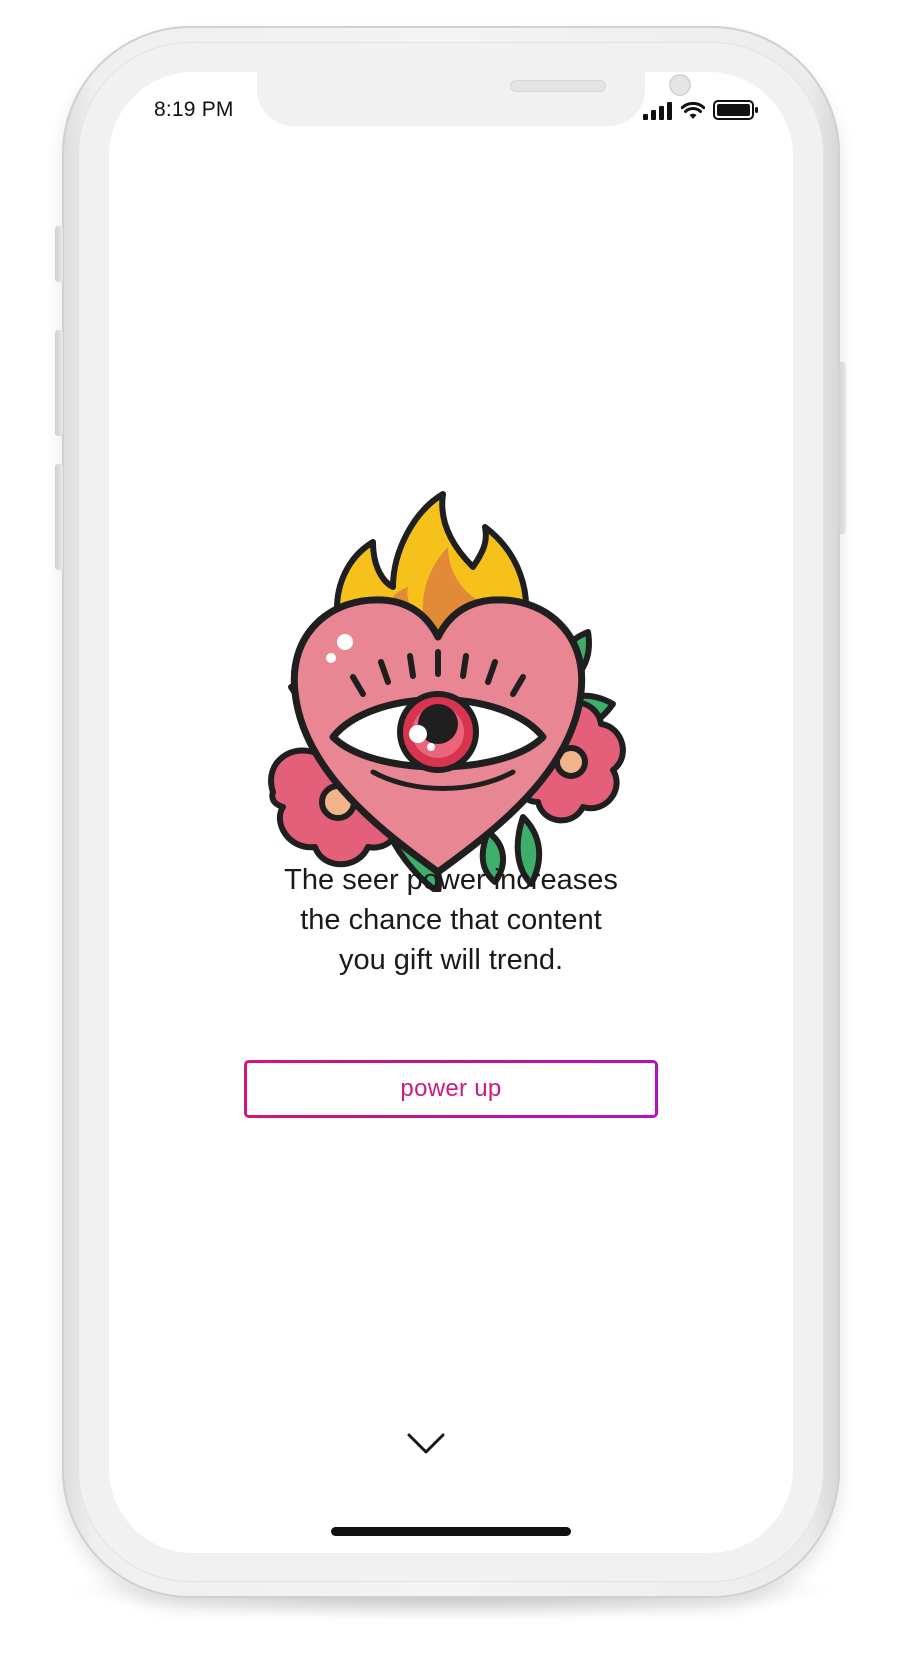 This screenshot has width=900, height=1667. What do you see at coordinates (680, 85) in the screenshot?
I see `front-camera` at bounding box center [680, 85].